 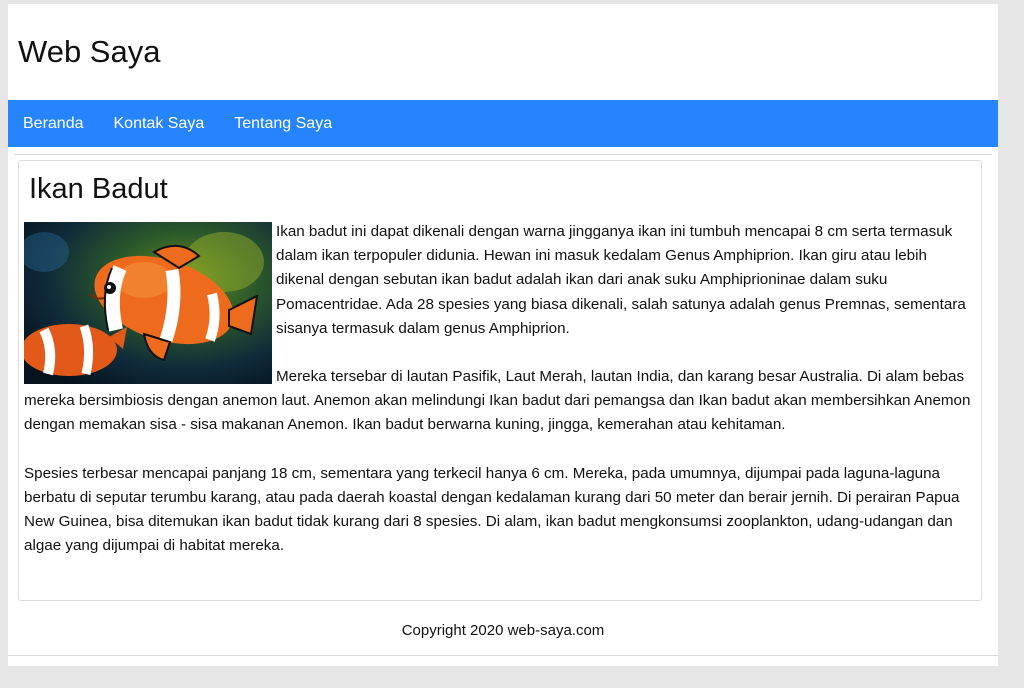 What do you see at coordinates (503, 123) in the screenshot?
I see `main-navbar: Beranda Kontak Saya Tentang Saya` at bounding box center [503, 123].